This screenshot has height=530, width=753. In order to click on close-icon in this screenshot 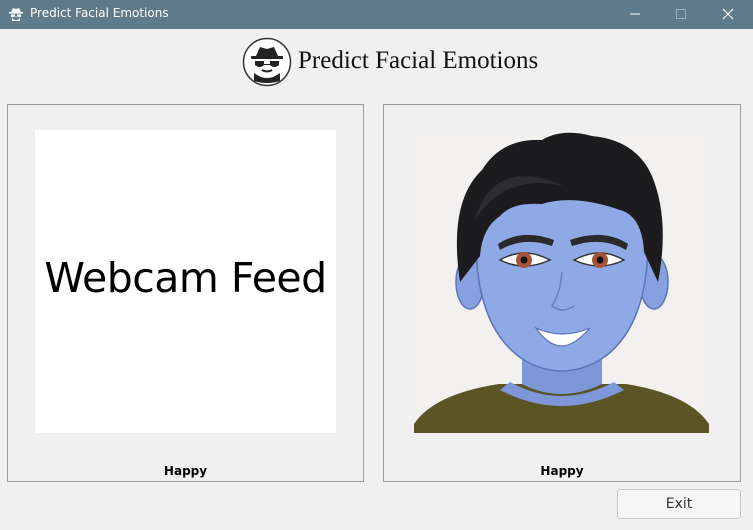, I will do `click(728, 14)`.